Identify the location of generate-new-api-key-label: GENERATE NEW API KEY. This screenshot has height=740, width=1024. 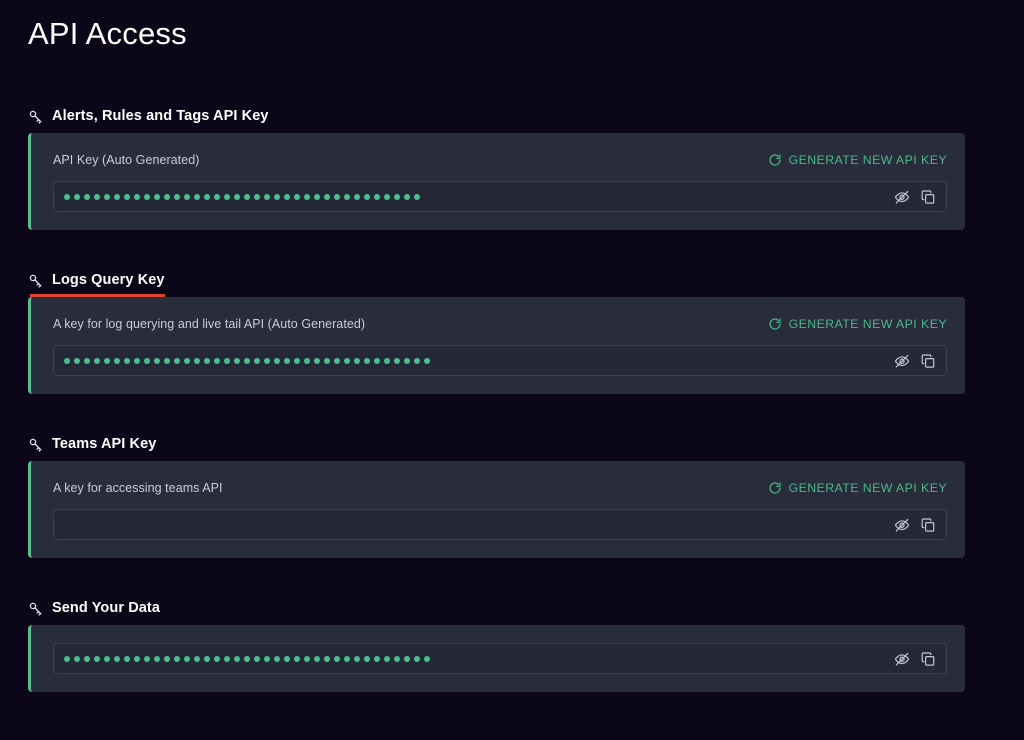
(867, 487).